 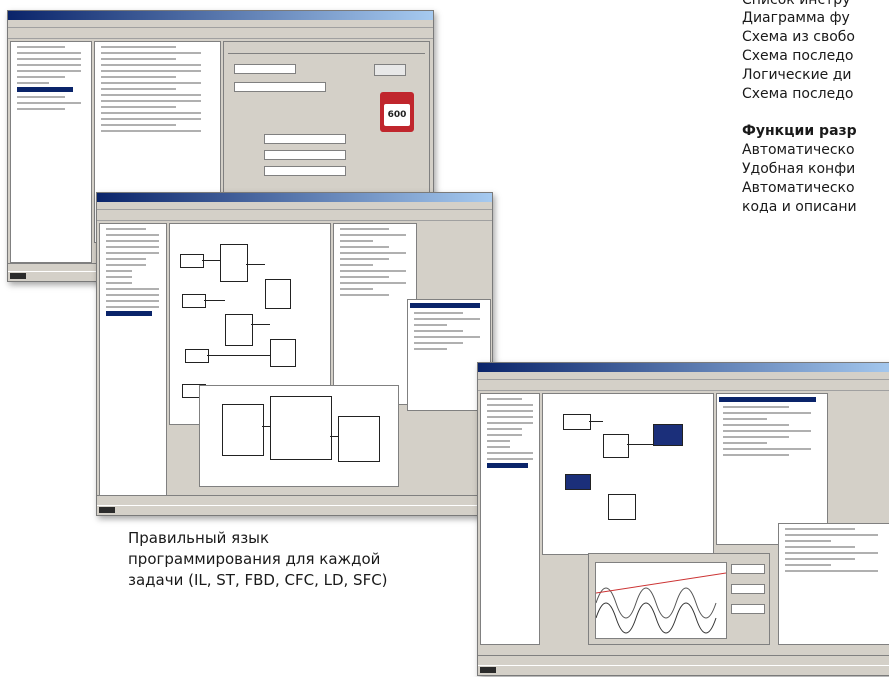 I want to click on trace-pane, so click(x=679, y=599).